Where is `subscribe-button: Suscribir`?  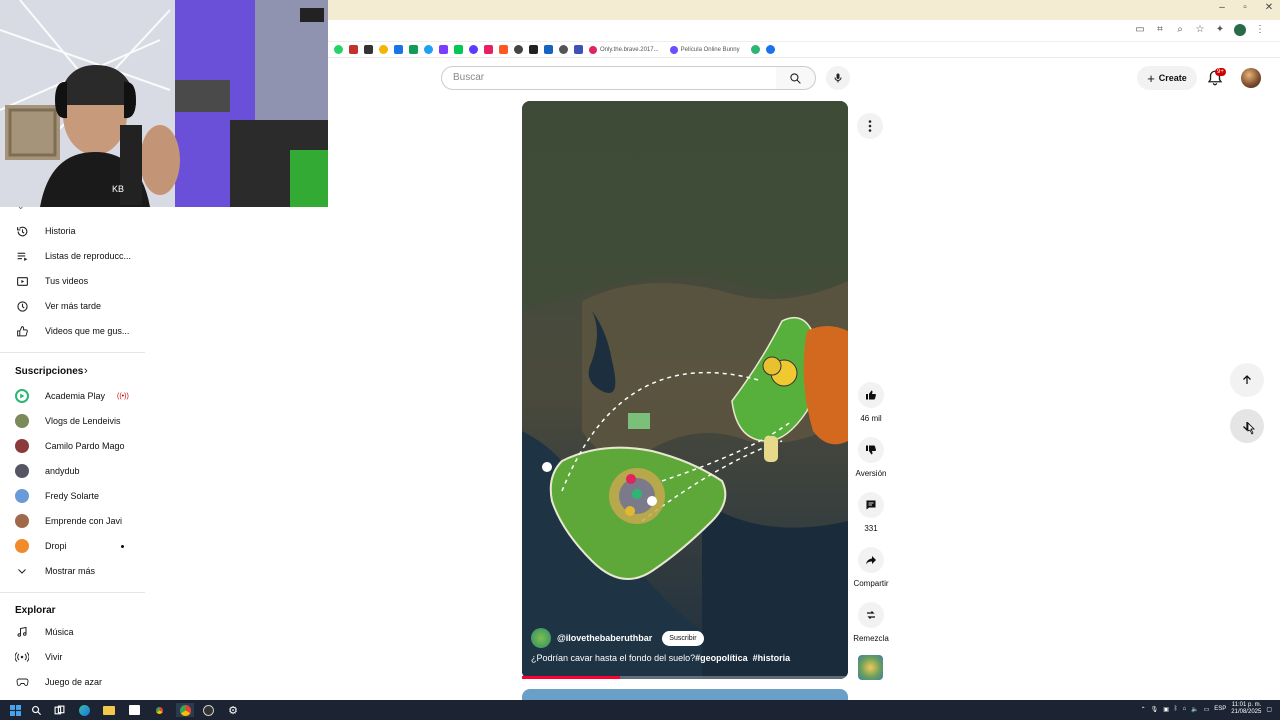
subscribe-button: Suscribir is located at coordinates (683, 638).